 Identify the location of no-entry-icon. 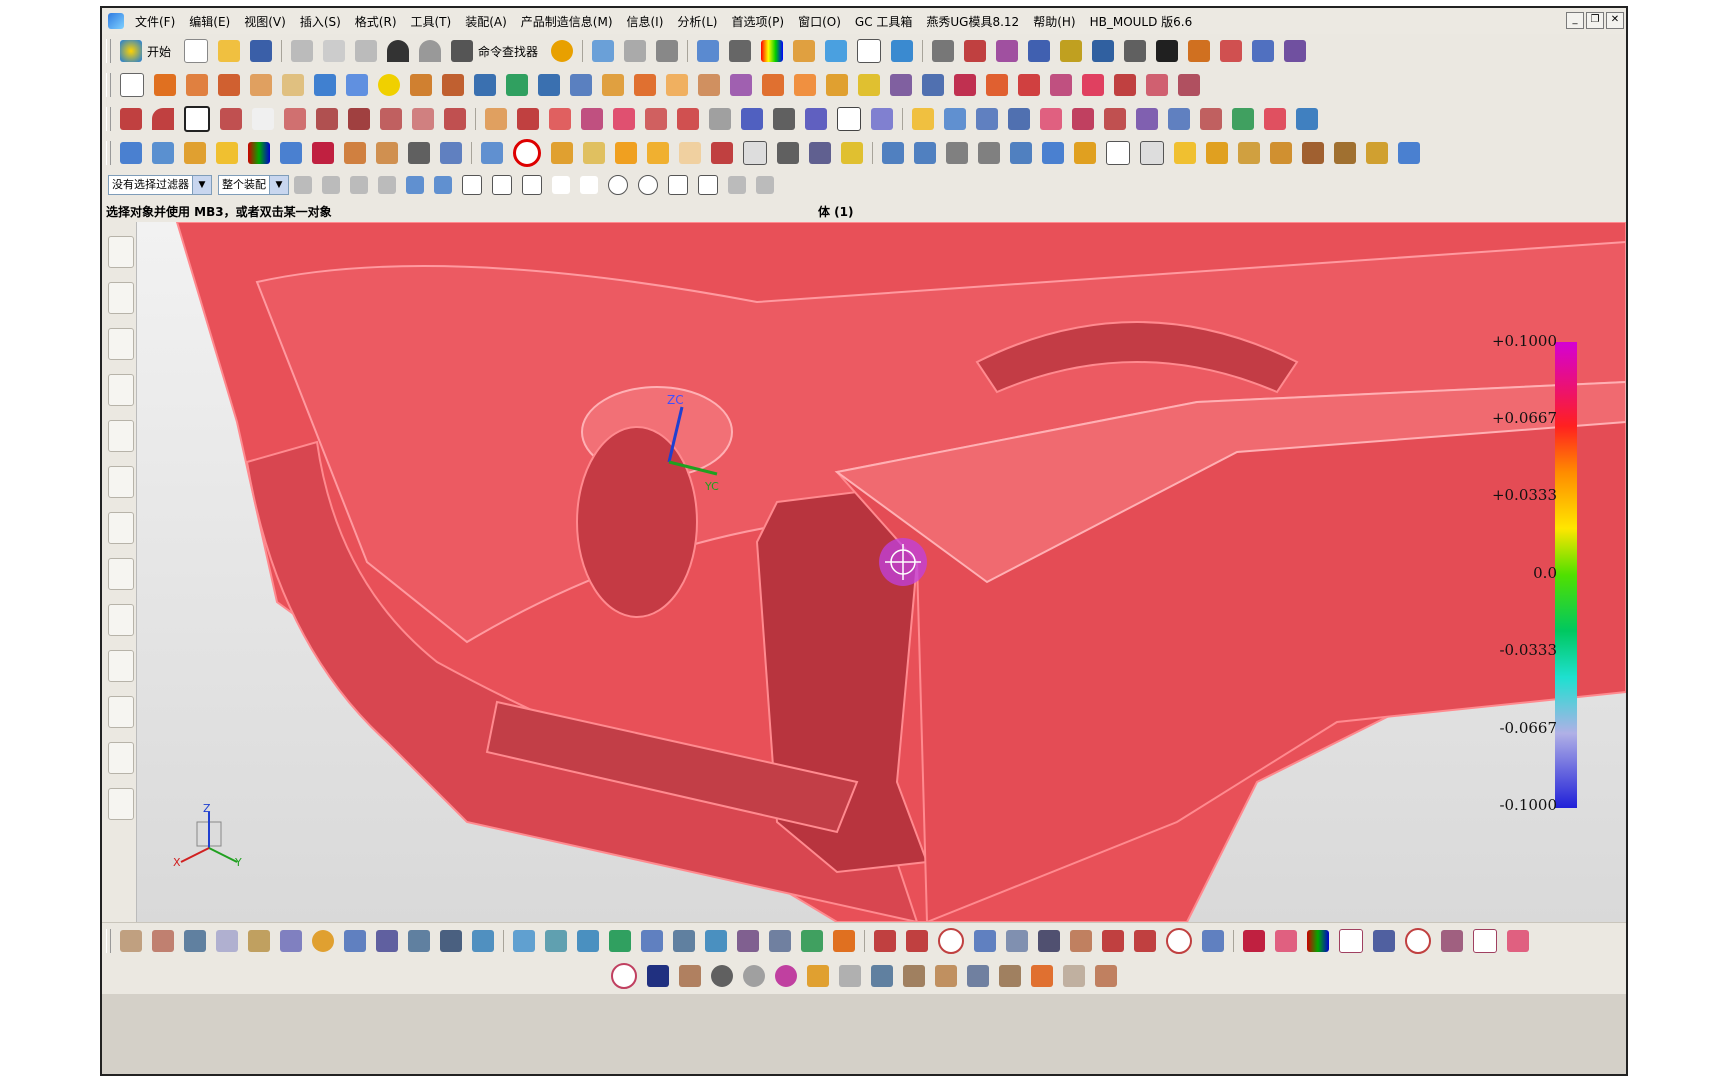
(527, 153).